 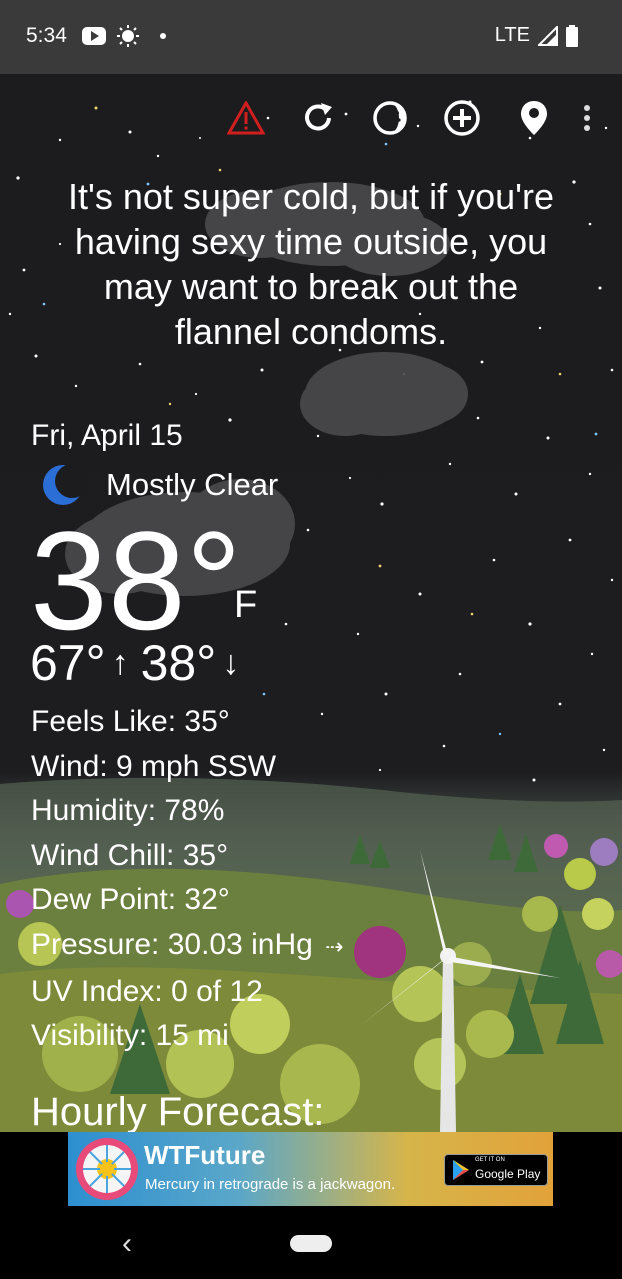 What do you see at coordinates (163, 36) in the screenshot?
I see `notification-dot-icon` at bounding box center [163, 36].